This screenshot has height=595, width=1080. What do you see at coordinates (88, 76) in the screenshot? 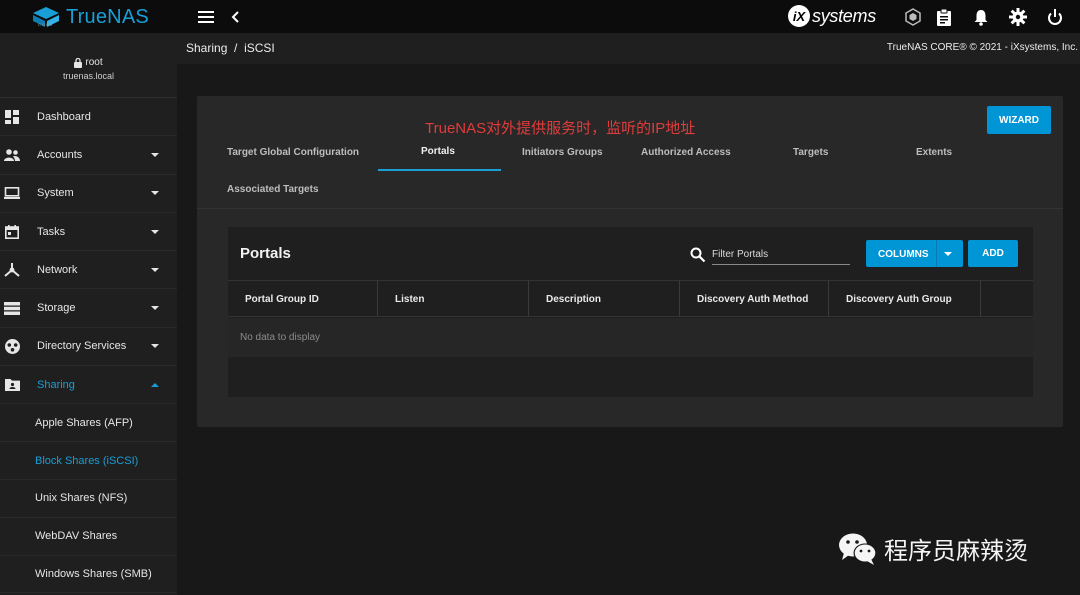
I see `user-host: truenas.local` at bounding box center [88, 76].